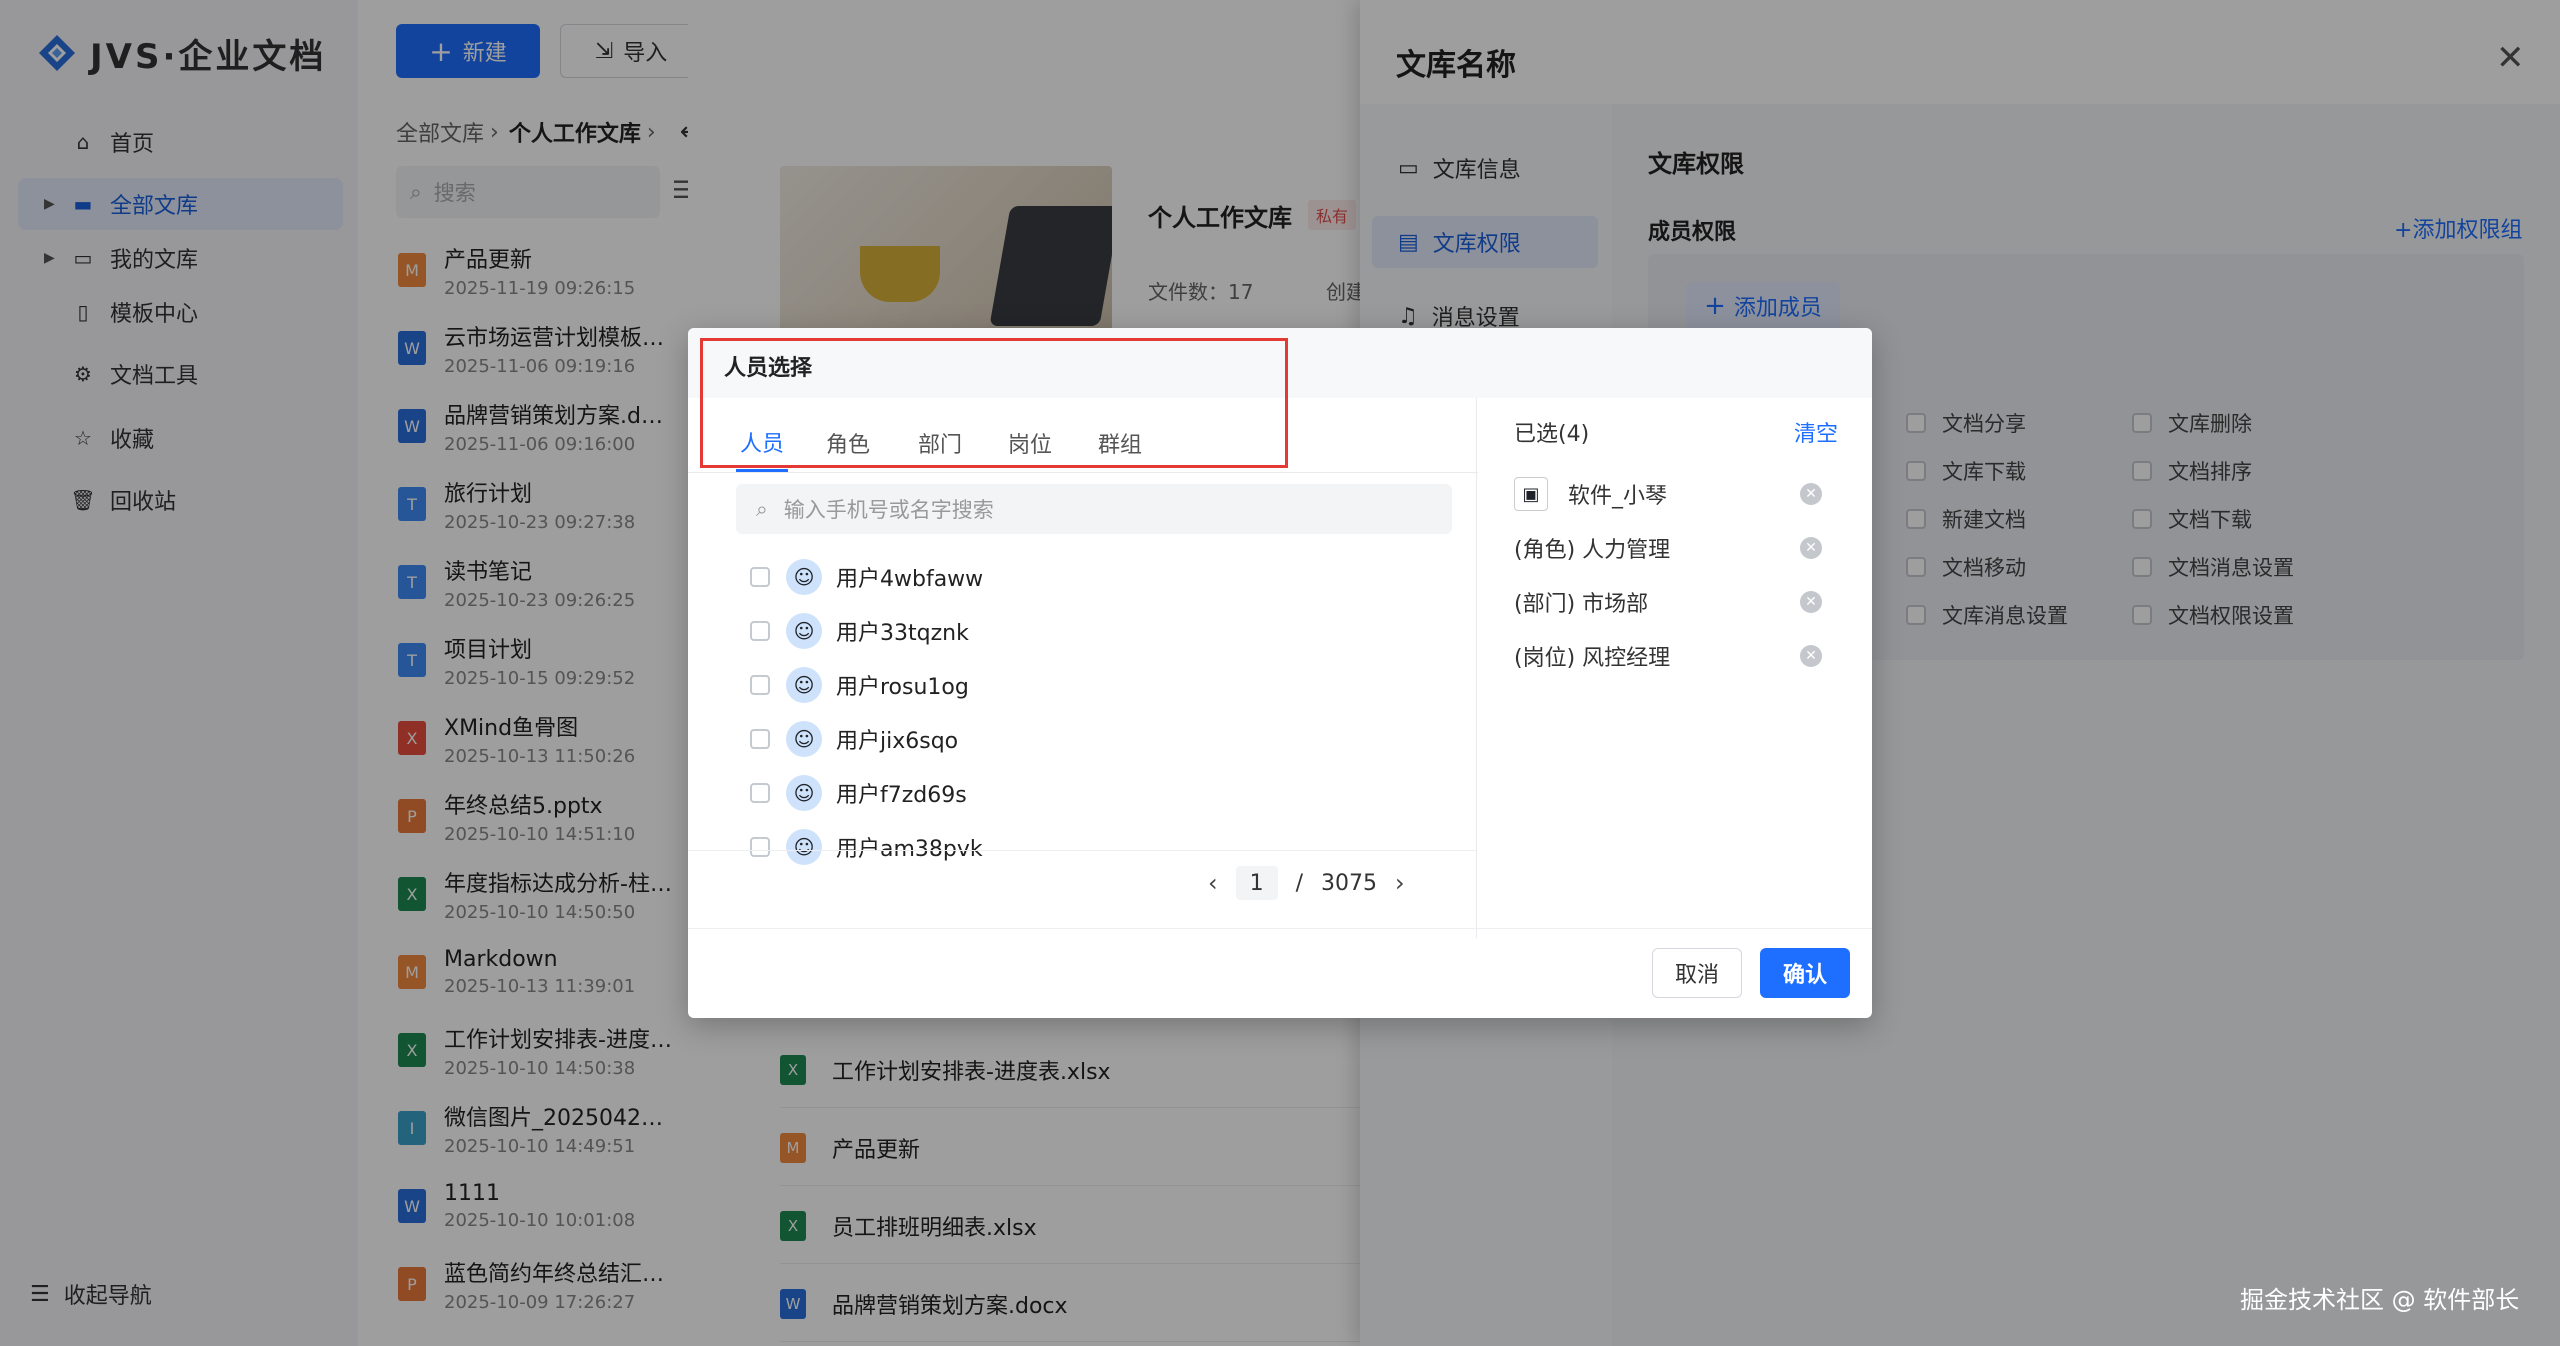  I want to click on user-row: ☺ 用户f7zd69s, so click(858, 793).